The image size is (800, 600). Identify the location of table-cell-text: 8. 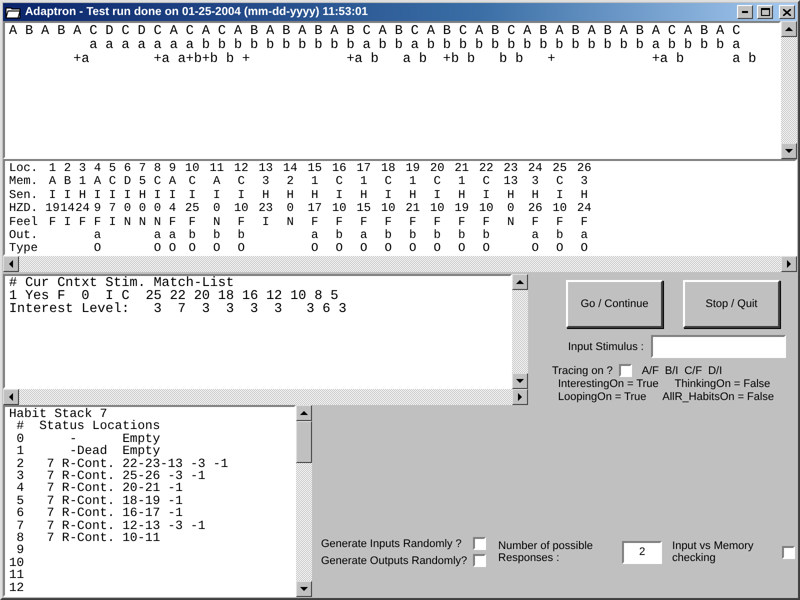
(157, 169).